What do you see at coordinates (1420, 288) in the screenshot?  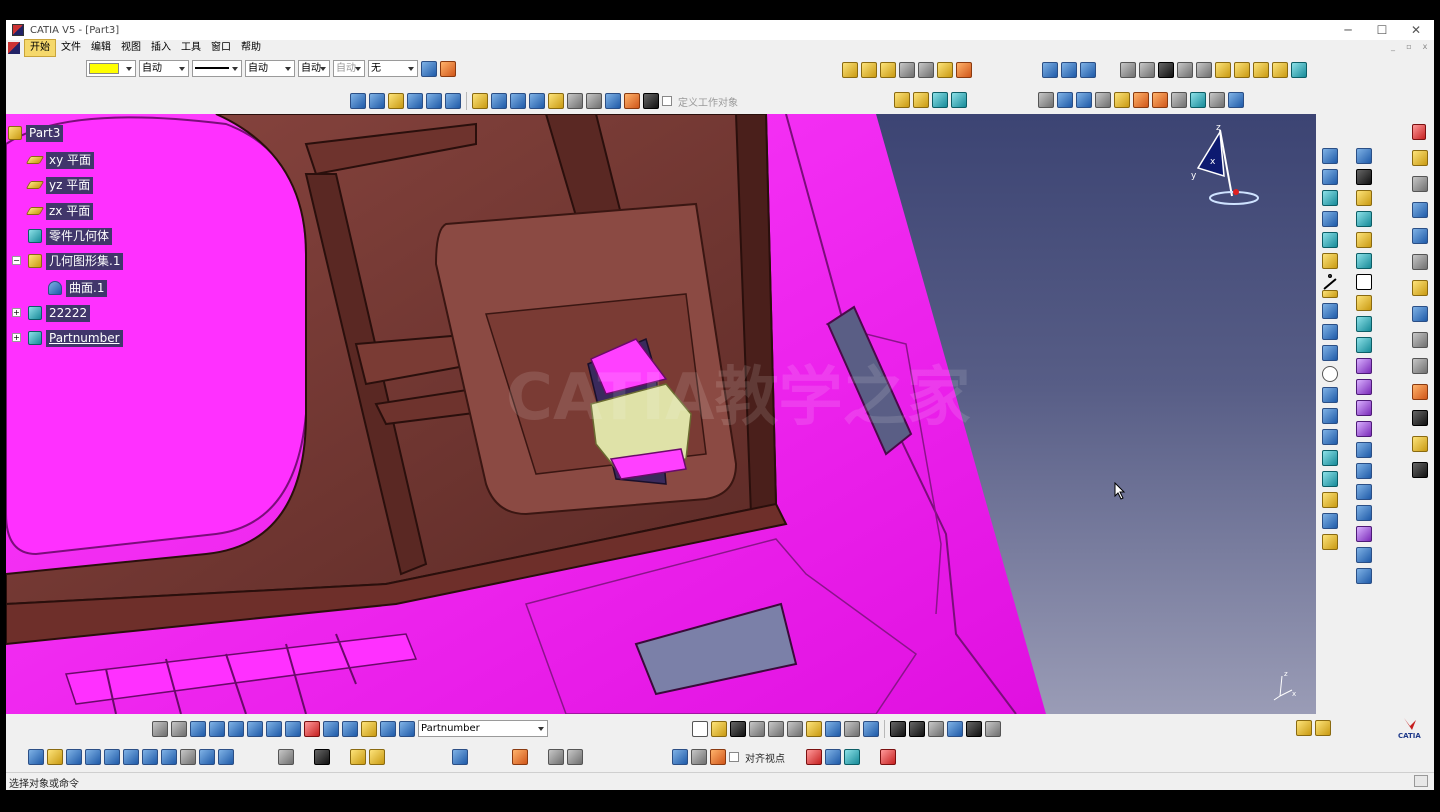 I see `connect-analysis-icon` at bounding box center [1420, 288].